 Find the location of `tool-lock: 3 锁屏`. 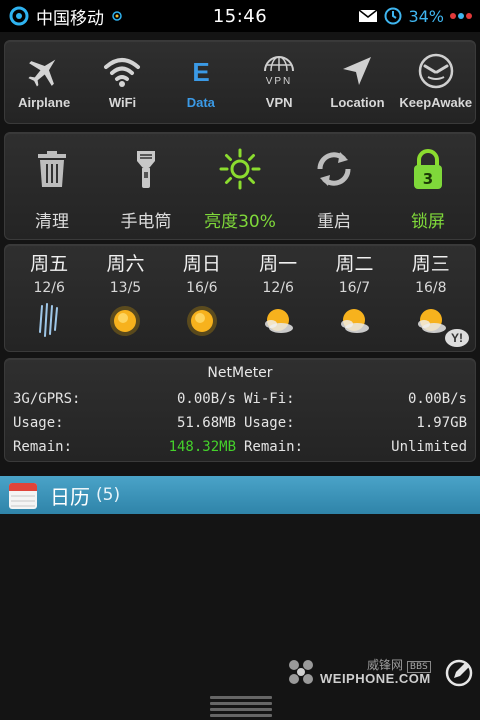

tool-lock: 3 锁屏 is located at coordinates (428, 186).